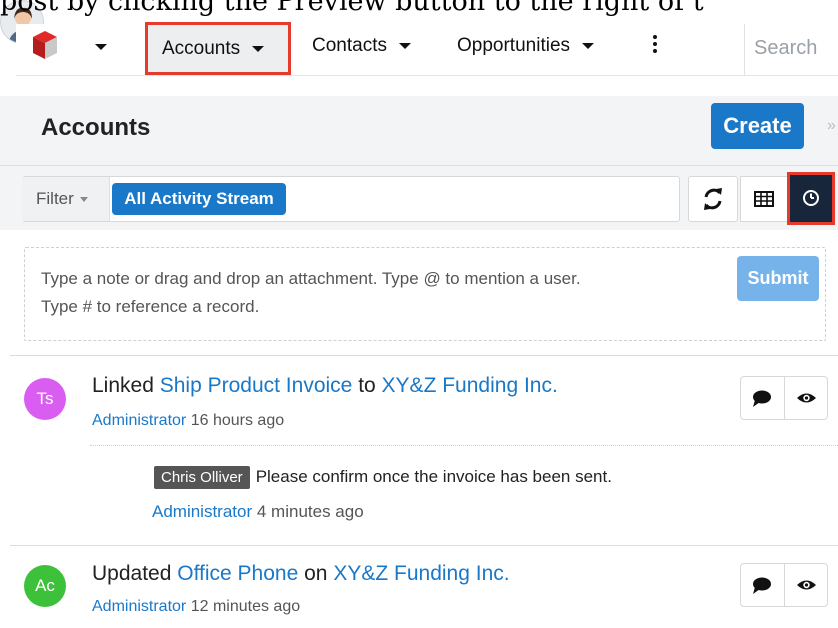 Image resolution: width=838 pixels, height=628 pixels. What do you see at coordinates (310, 511) in the screenshot?
I see `timestamp: 4 minutes ago` at bounding box center [310, 511].